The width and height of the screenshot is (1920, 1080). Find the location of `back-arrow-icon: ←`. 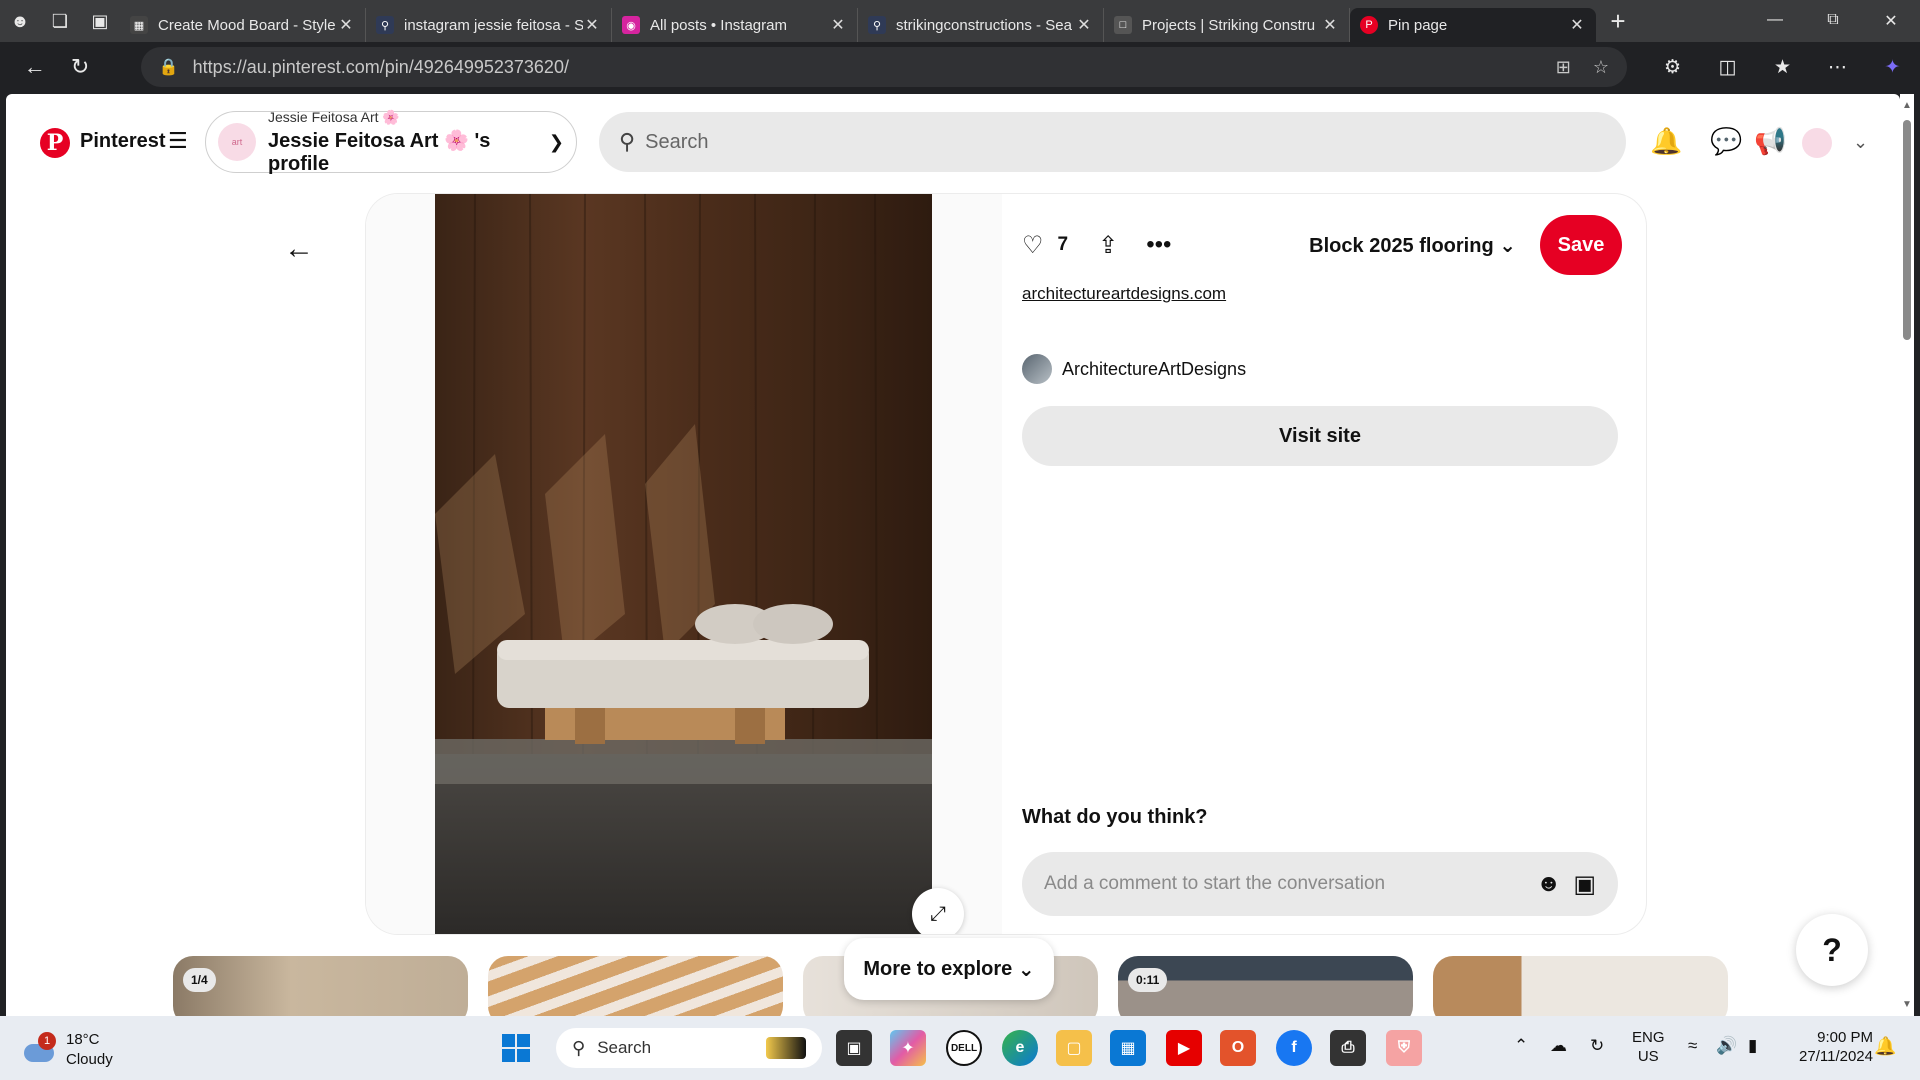

back-arrow-icon: ← is located at coordinates (299, 249).